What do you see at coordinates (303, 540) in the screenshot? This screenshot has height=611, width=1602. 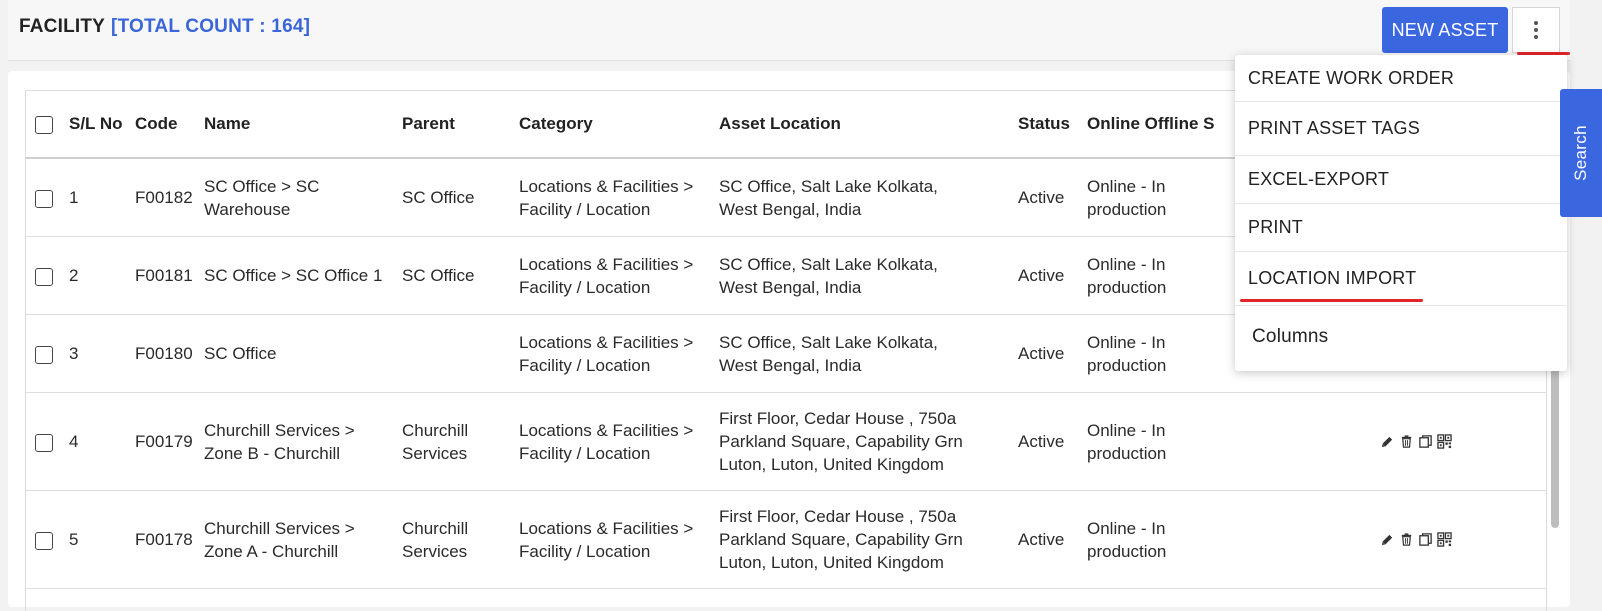 I see `cell-name: Churchill Services > Zone A - Churchill` at bounding box center [303, 540].